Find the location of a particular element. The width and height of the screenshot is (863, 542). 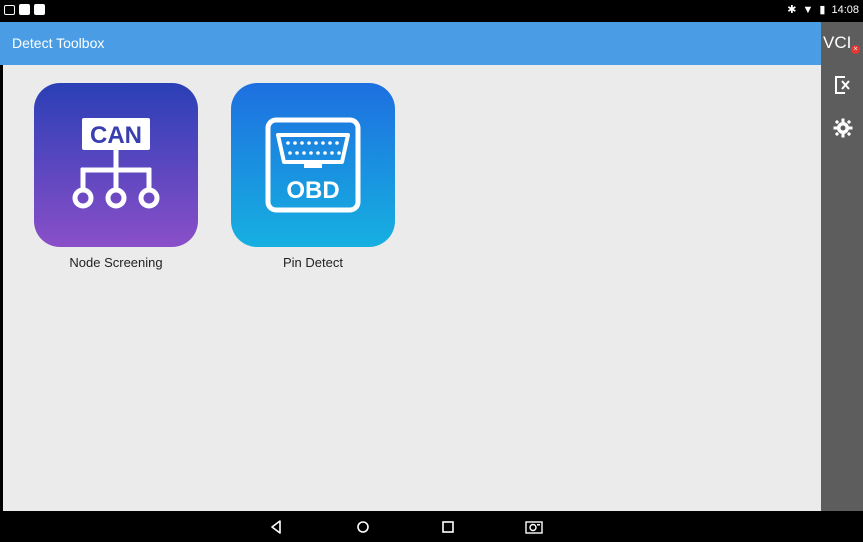

screenshot-button is located at coordinates (534, 527).